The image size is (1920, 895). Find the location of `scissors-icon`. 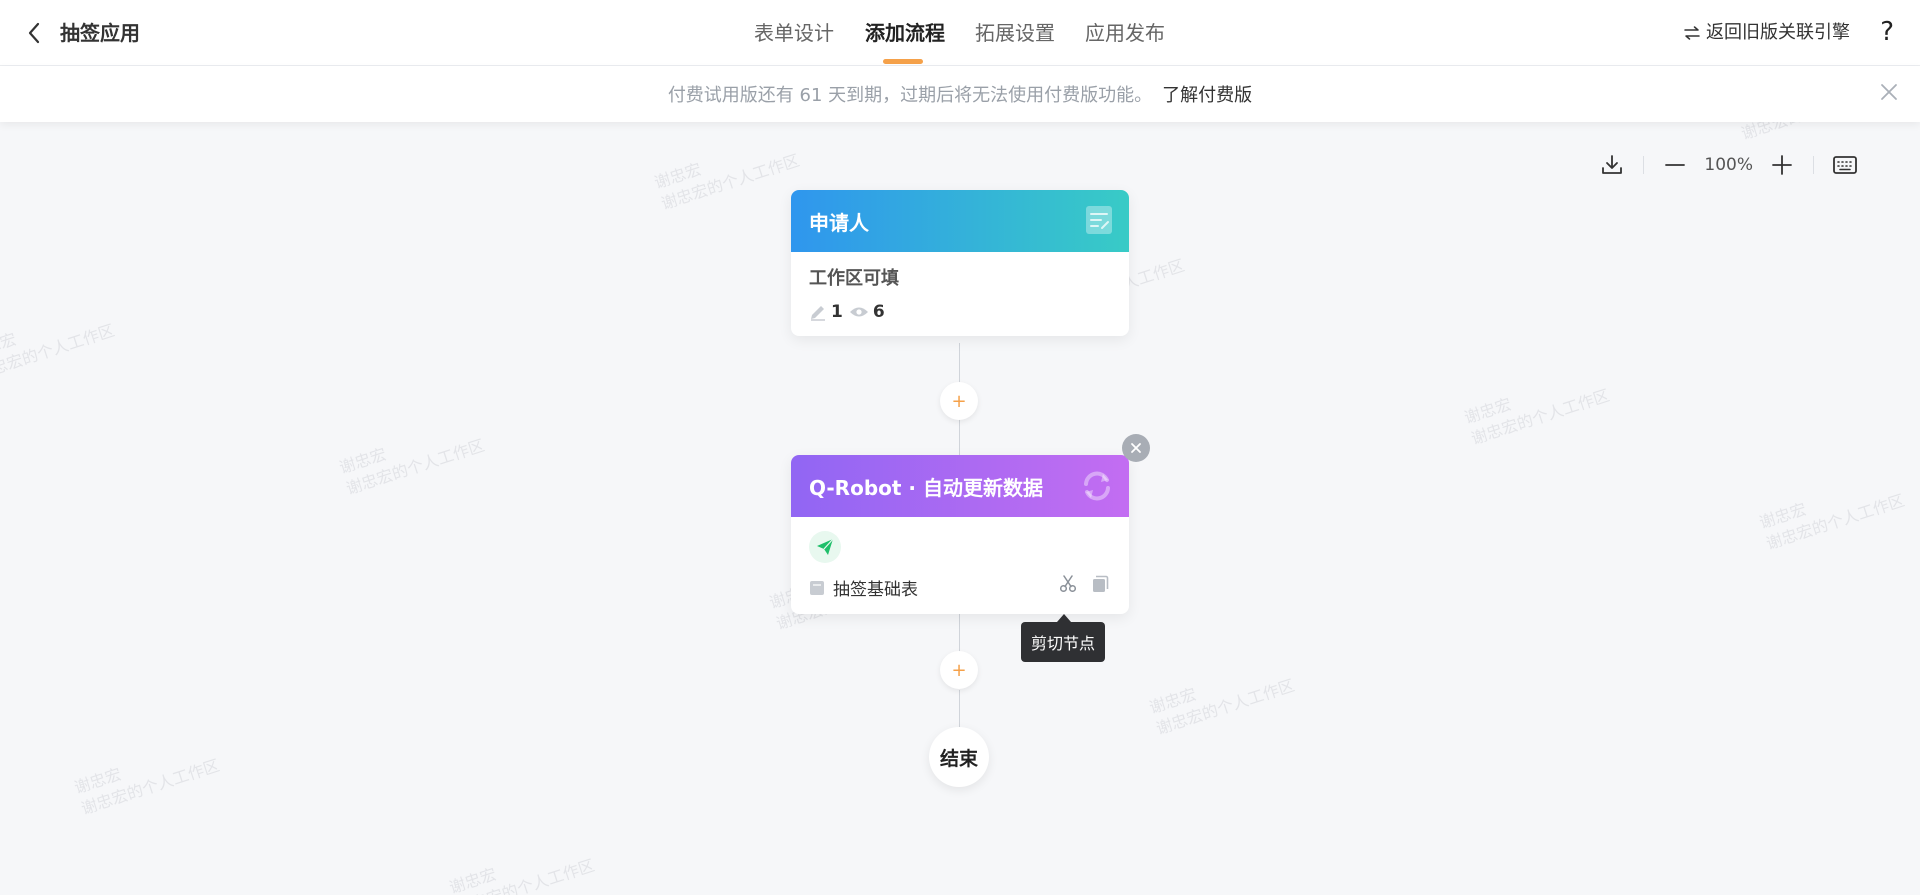

scissors-icon is located at coordinates (1068, 584).